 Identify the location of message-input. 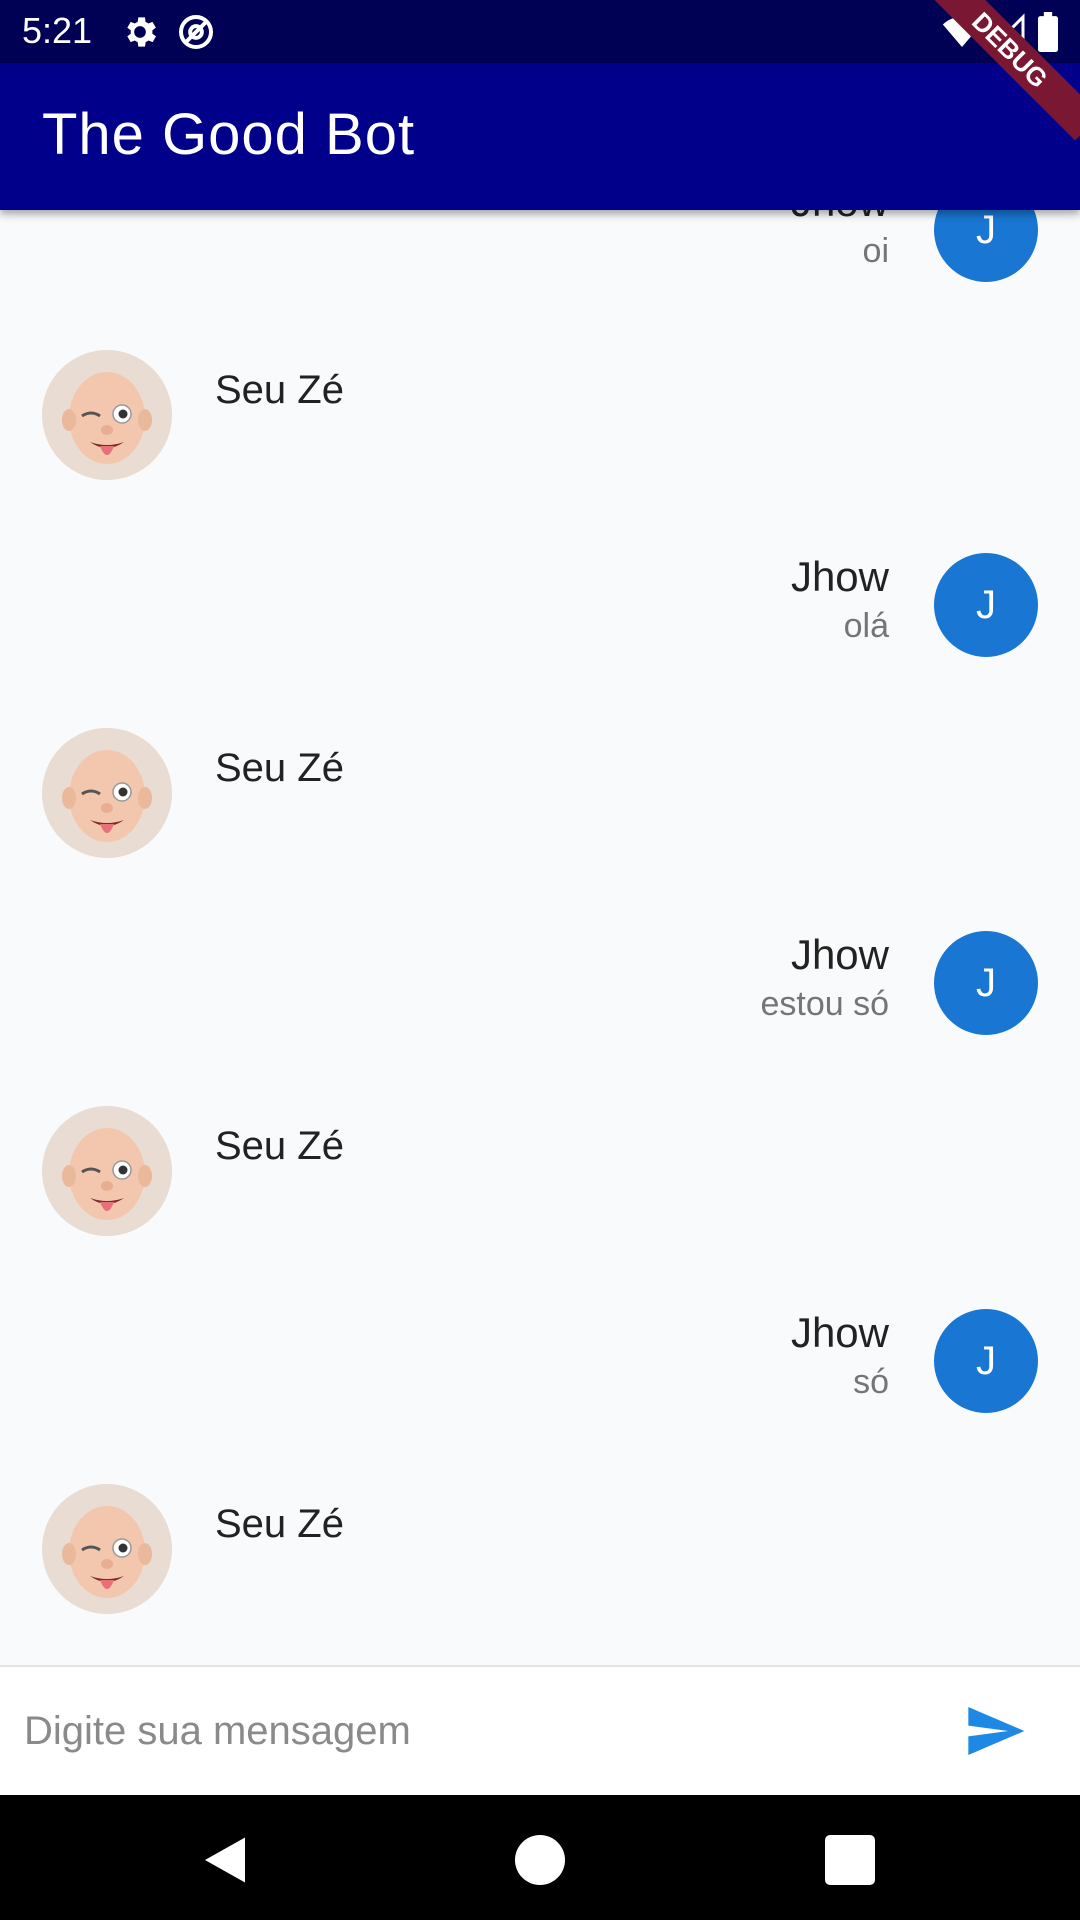
(464, 1731).